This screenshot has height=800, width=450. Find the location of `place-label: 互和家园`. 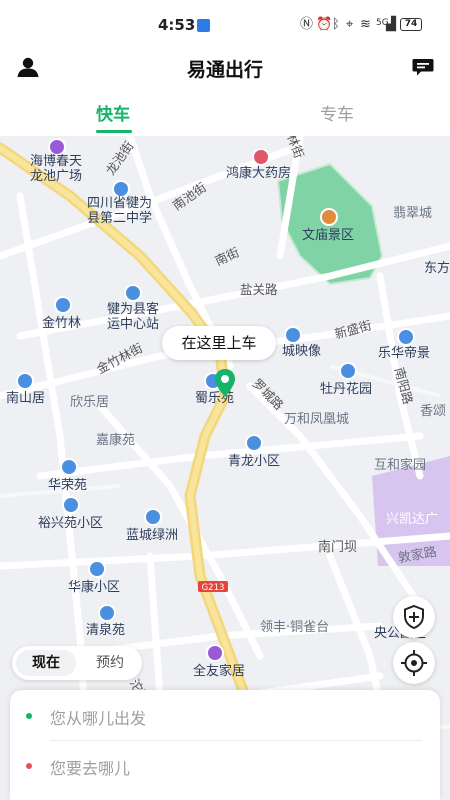

place-label: 互和家园 is located at coordinates (400, 465).